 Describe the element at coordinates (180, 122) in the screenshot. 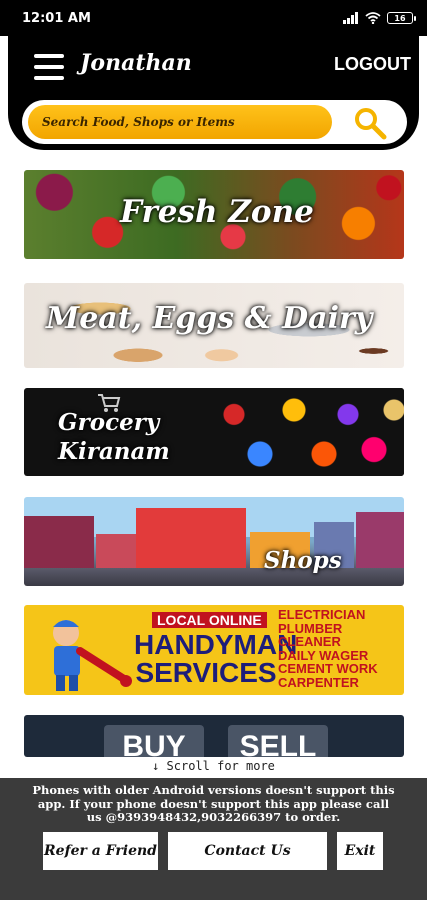

I see `search-input: Search Food, Shops or Items` at that location.